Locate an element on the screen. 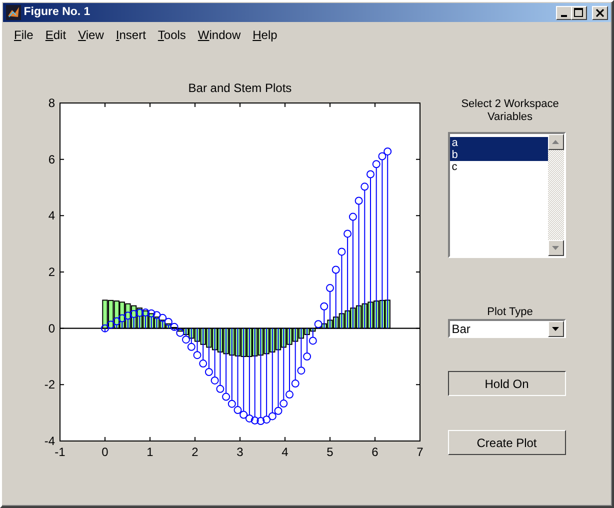  chart-title: Bar and Stem Plots is located at coordinates (240, 88).